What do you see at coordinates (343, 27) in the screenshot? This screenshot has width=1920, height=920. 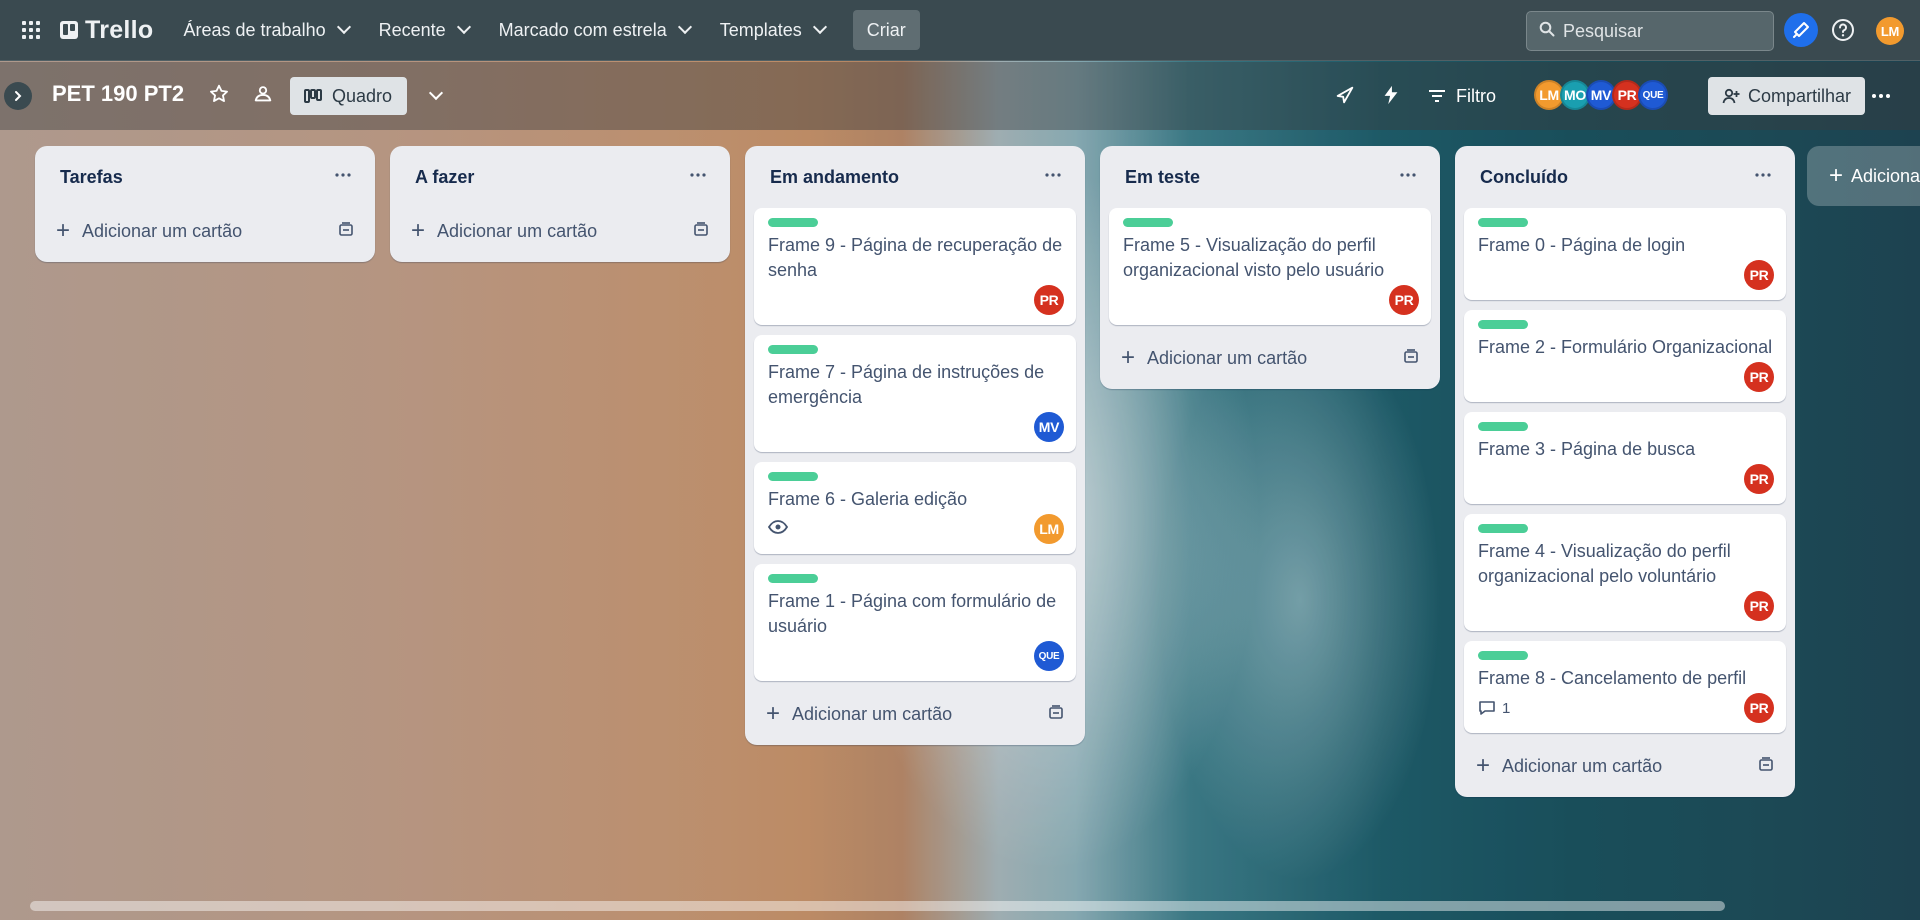 I see `chevron-down-icon` at bounding box center [343, 27].